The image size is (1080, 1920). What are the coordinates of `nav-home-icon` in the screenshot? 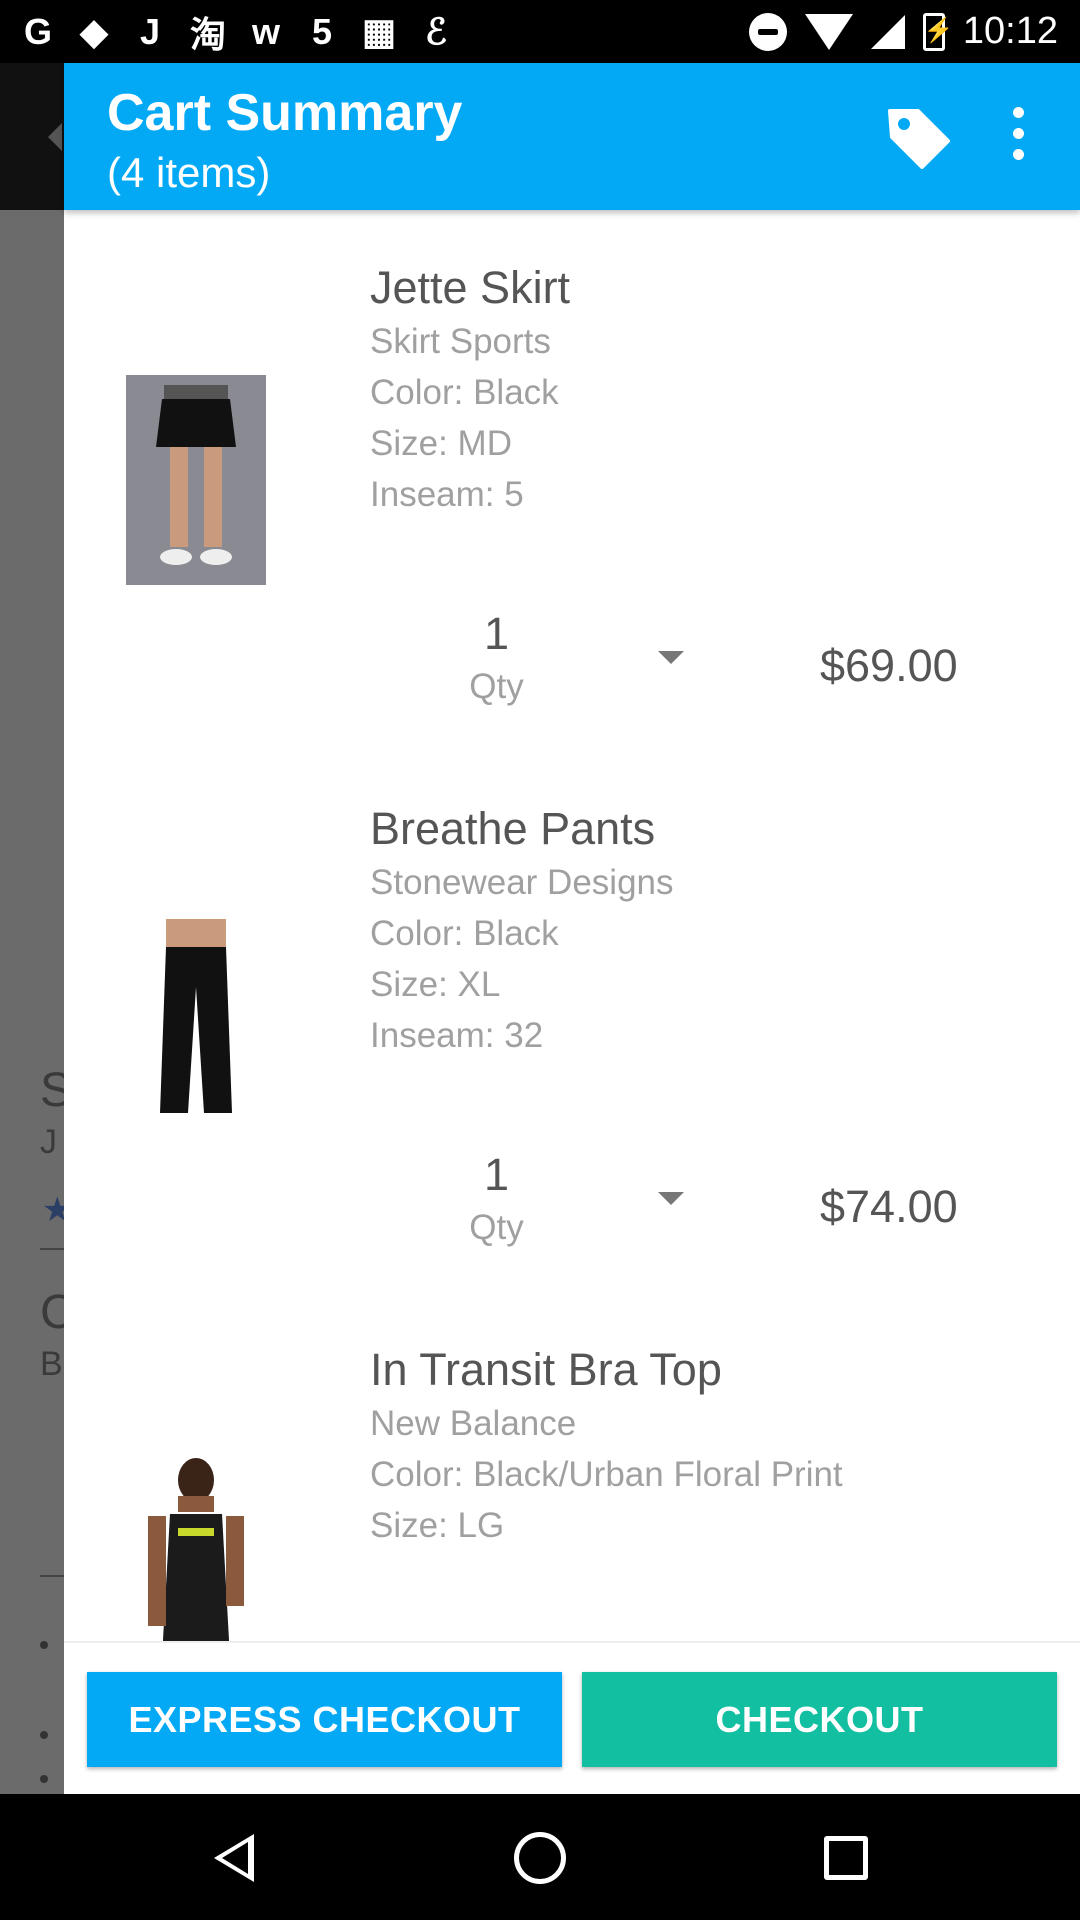 It's located at (540, 1858).